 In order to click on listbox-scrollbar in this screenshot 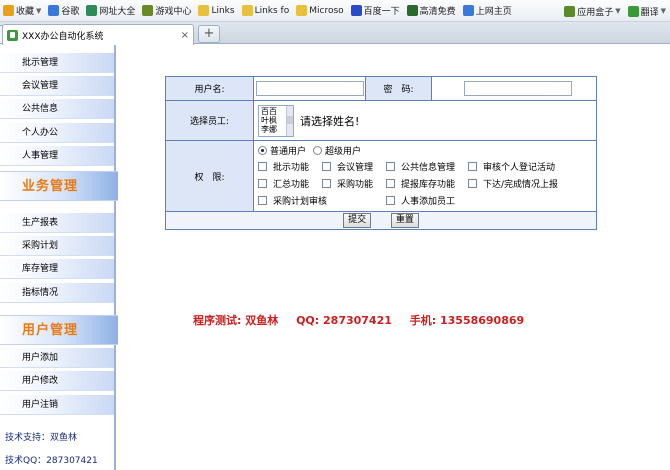, I will do `click(289, 120)`.